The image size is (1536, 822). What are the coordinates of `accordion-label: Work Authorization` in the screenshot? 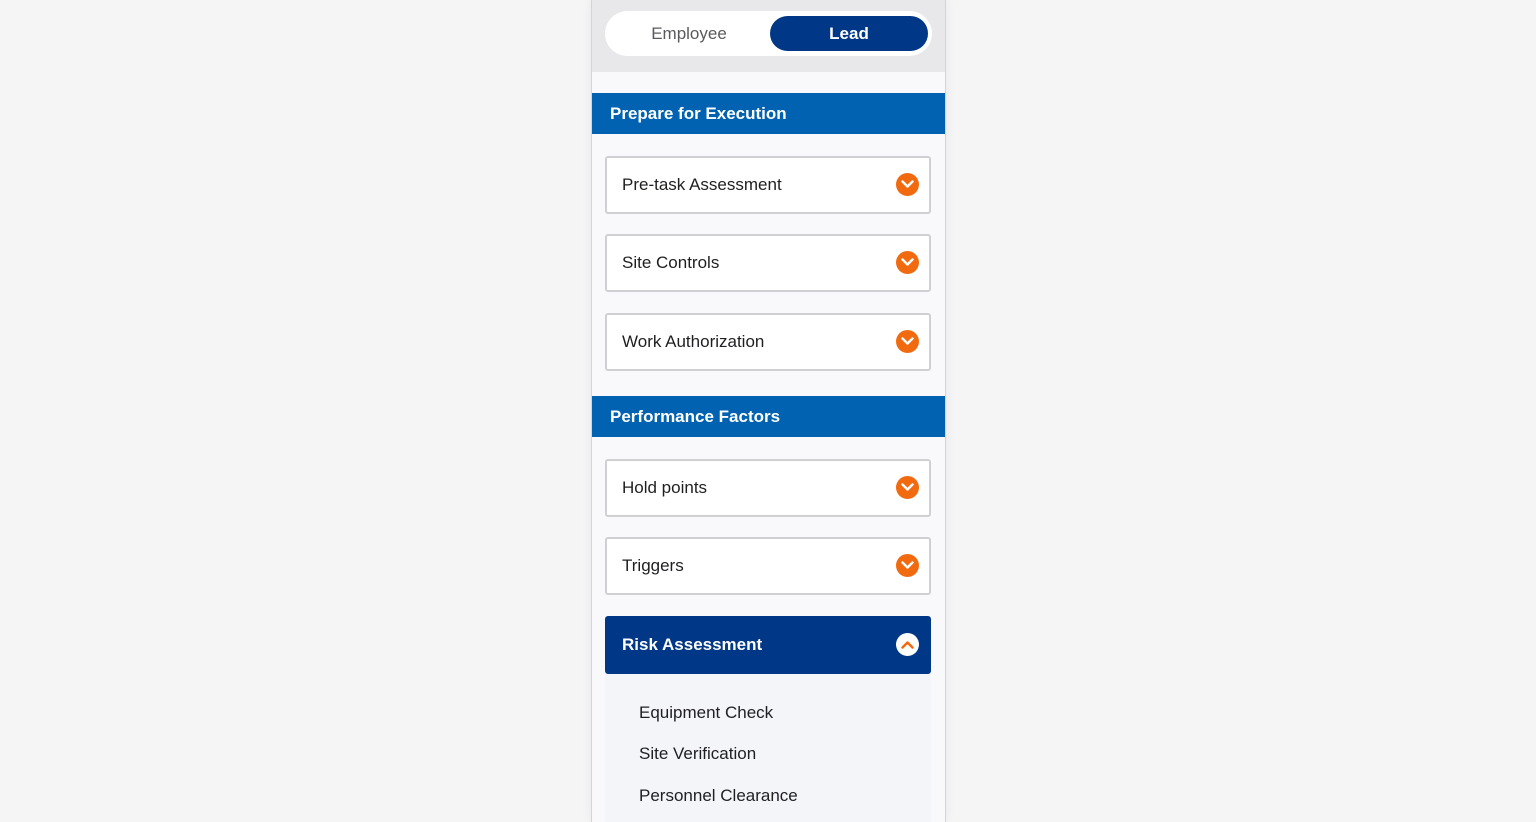 It's located at (693, 341).